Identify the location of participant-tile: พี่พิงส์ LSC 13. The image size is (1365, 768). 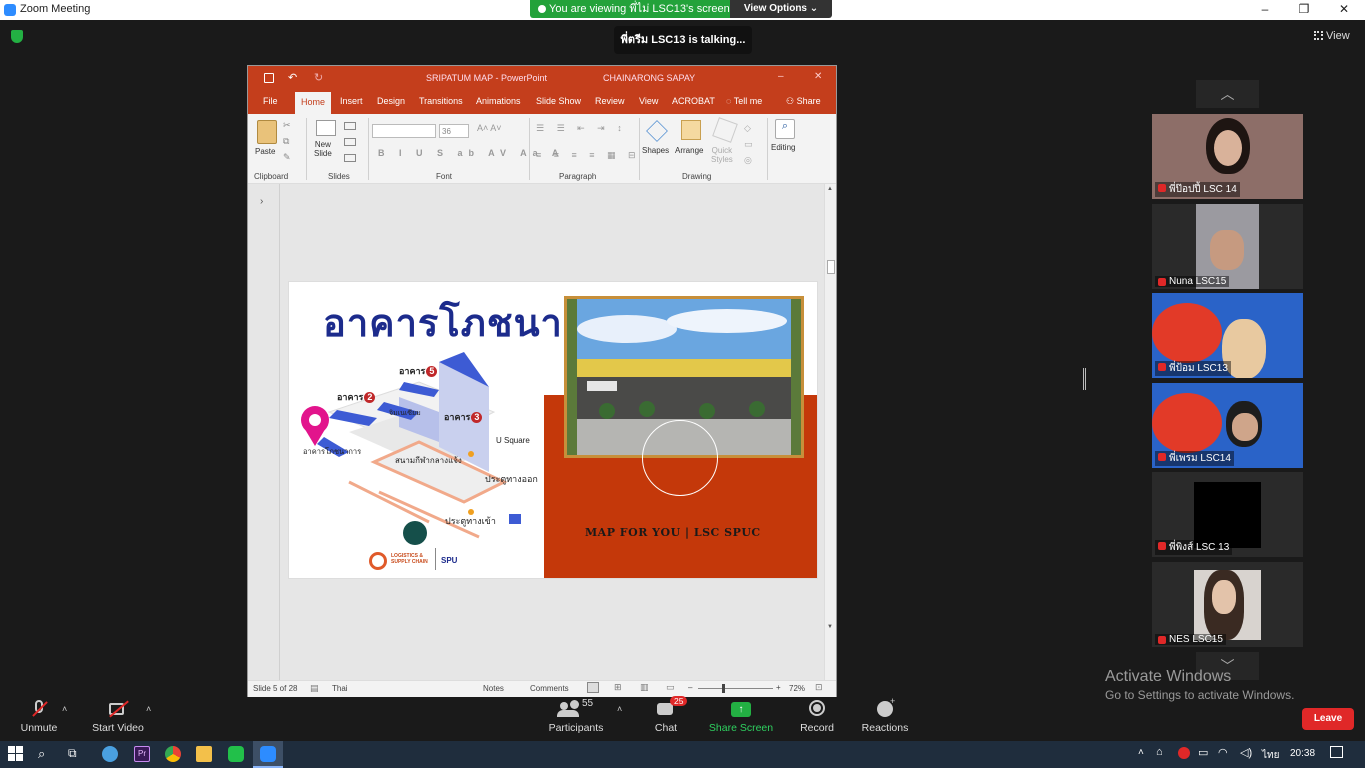
(1227, 514).